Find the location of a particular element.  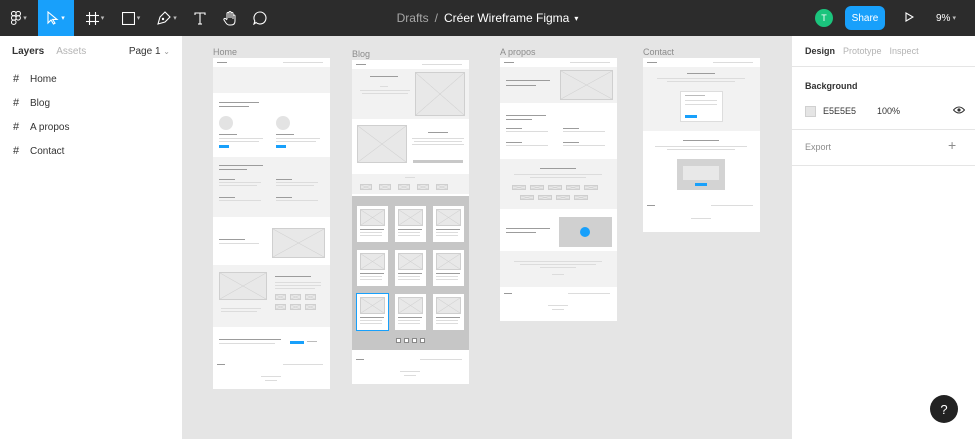

tab-design: Design is located at coordinates (820, 51).